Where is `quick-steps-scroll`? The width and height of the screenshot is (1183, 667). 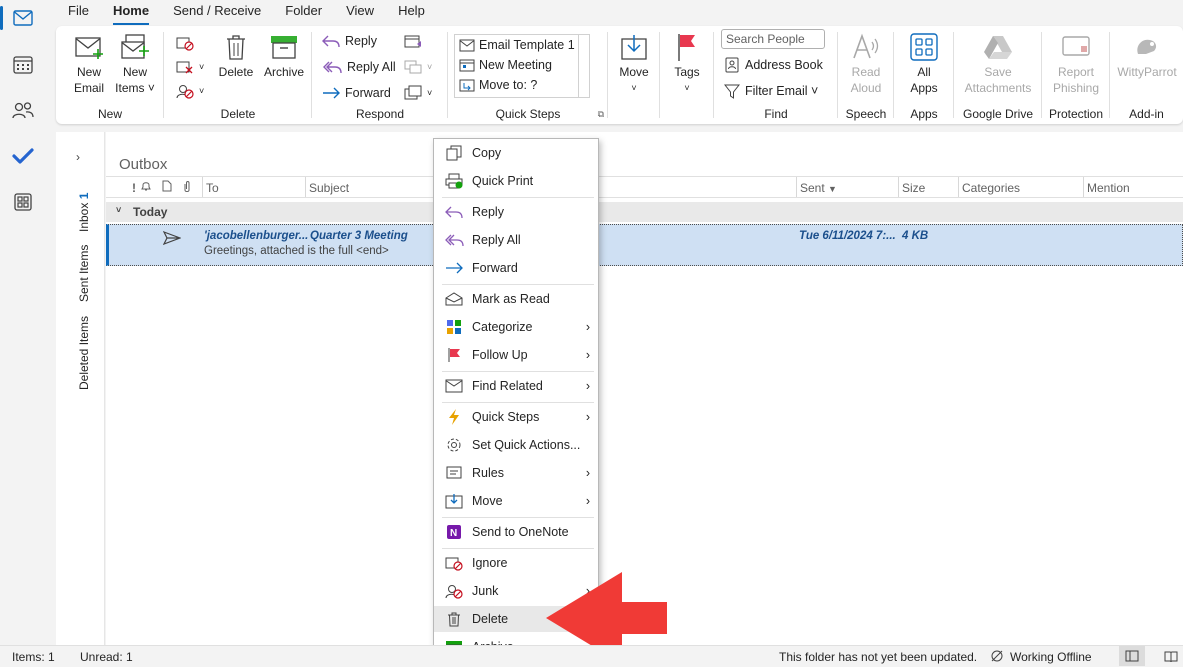
quick-steps-scroll is located at coordinates (584, 66).